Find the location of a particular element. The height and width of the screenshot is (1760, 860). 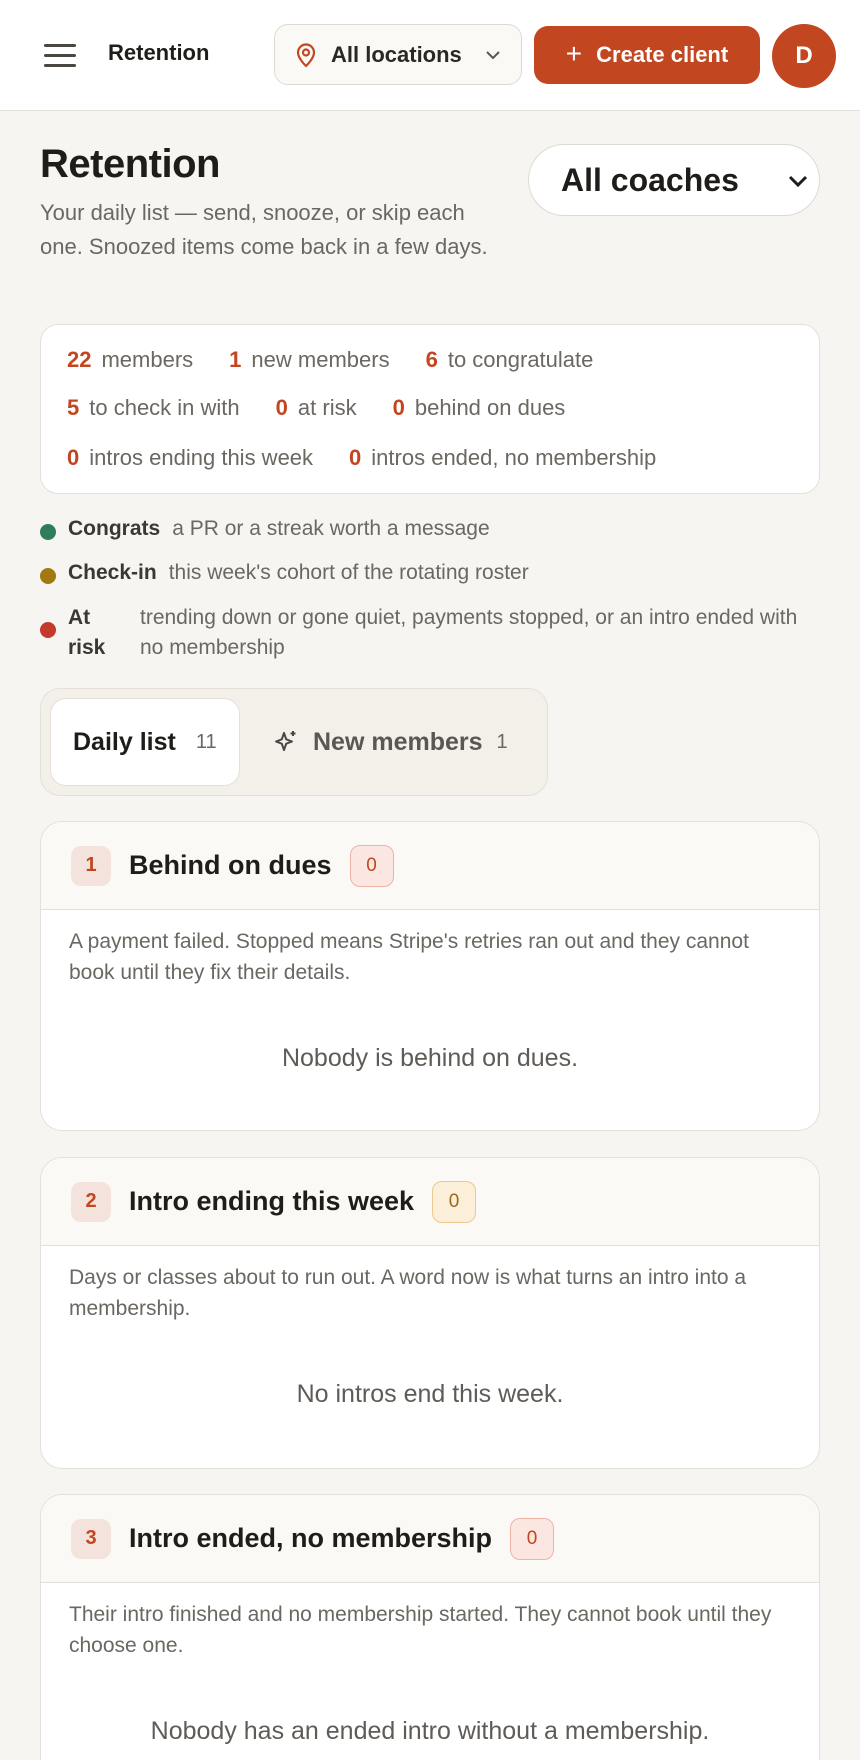

location-pin-icon is located at coordinates (306, 55).